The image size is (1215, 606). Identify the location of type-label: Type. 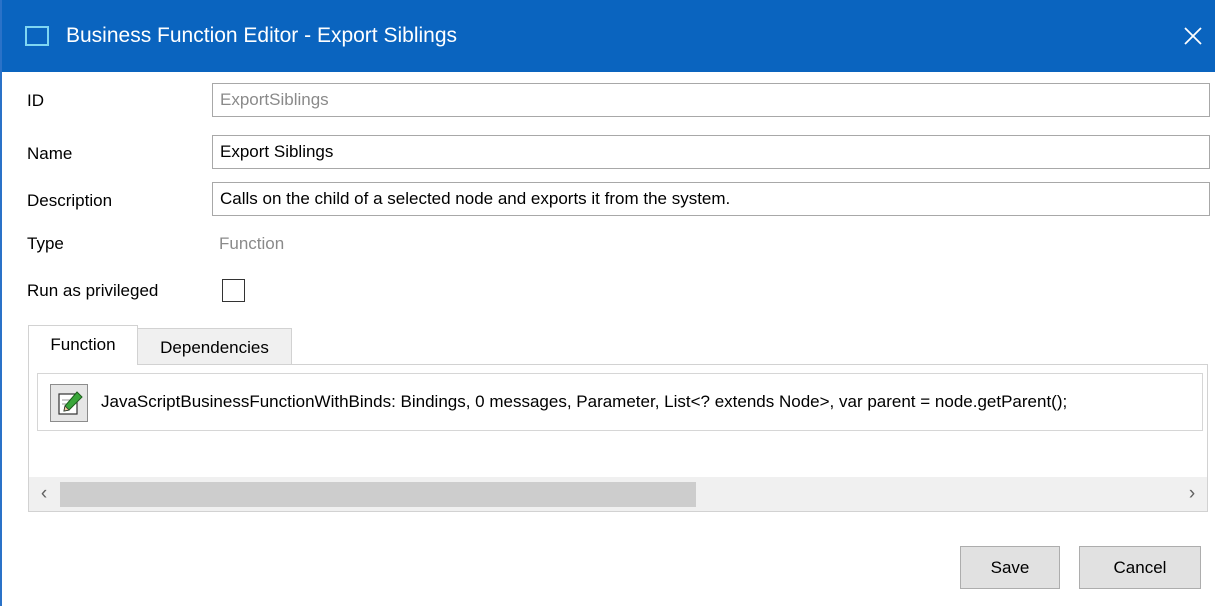
(45, 243).